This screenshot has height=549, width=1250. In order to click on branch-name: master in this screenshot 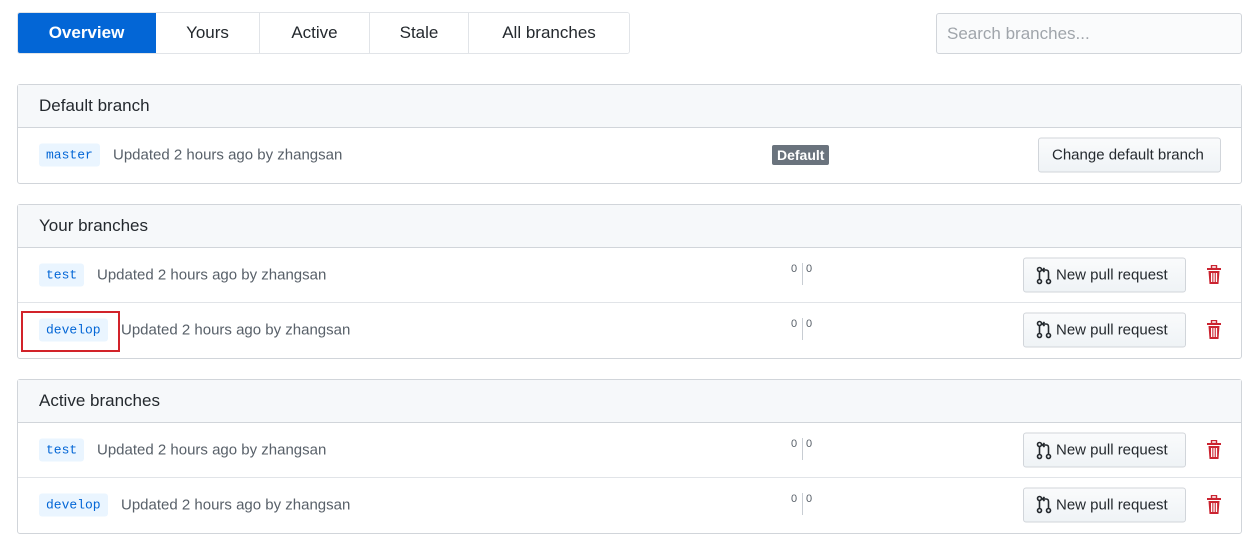, I will do `click(69, 155)`.